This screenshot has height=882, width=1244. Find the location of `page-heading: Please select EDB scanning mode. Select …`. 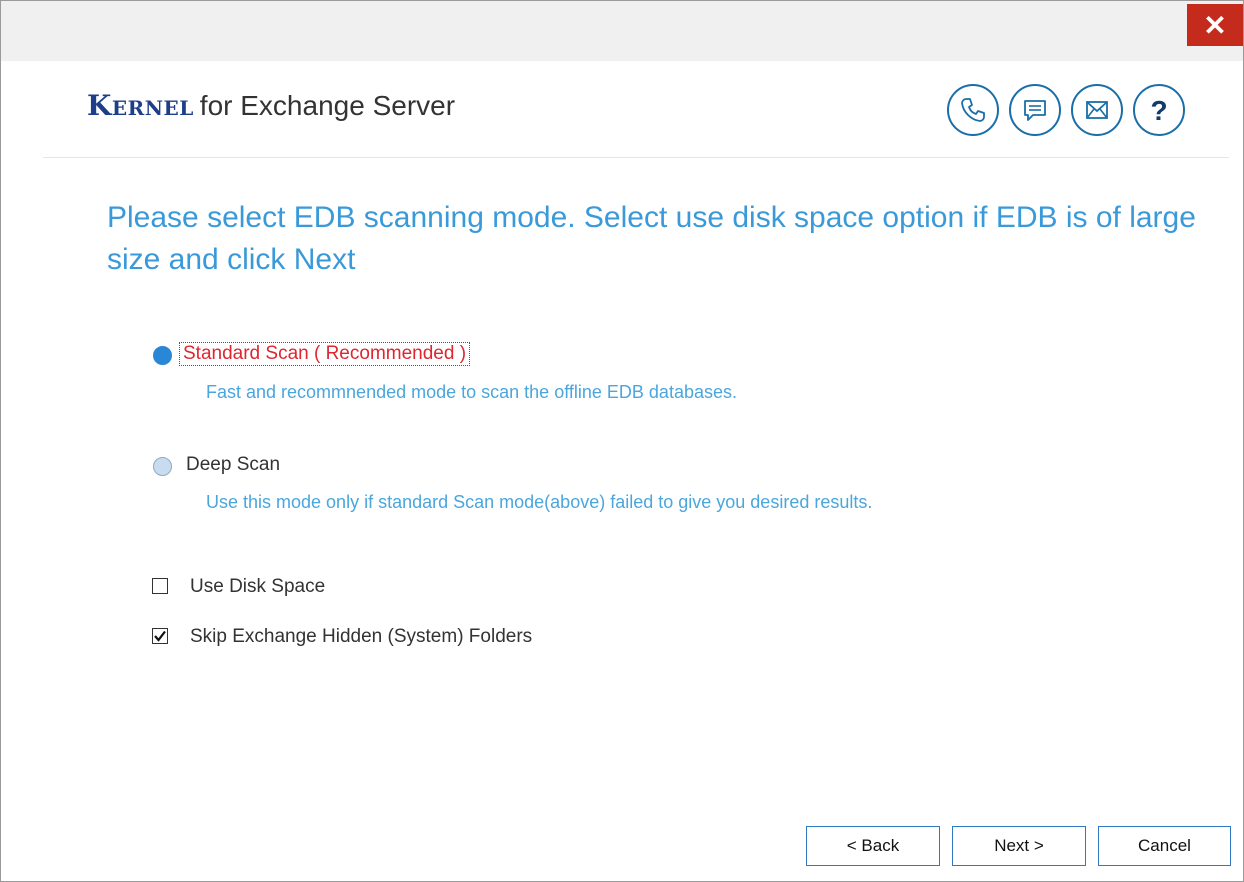

page-heading: Please select EDB scanning mode. Select … is located at coordinates (651, 238).